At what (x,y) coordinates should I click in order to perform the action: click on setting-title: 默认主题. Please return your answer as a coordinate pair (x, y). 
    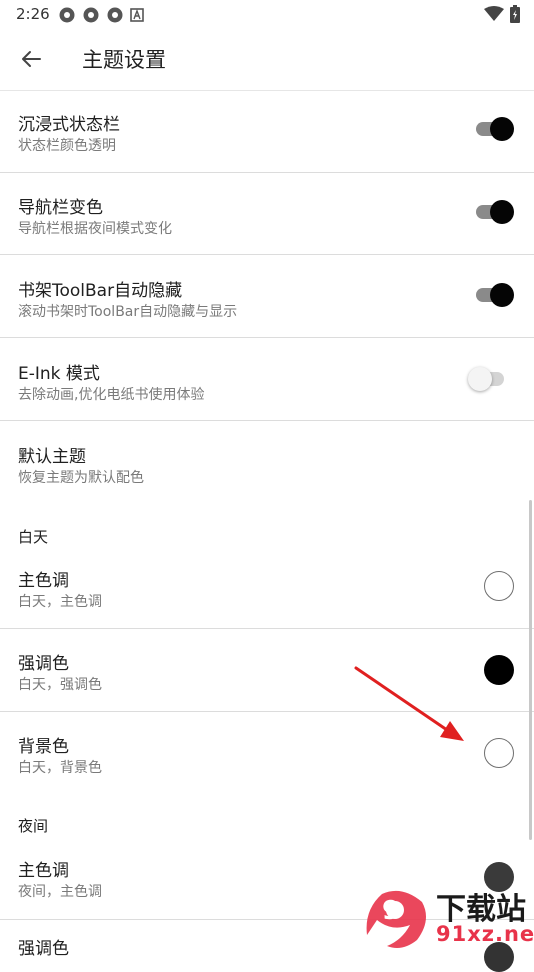
    Looking at the image, I should click on (52, 457).